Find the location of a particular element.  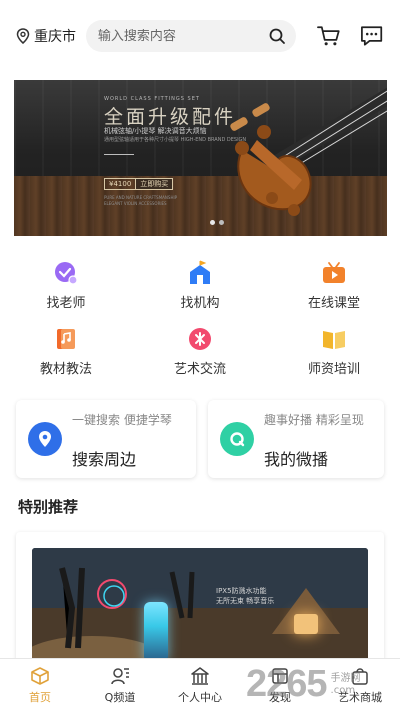

watermark-number: 2265 is located at coordinates (287, 684).